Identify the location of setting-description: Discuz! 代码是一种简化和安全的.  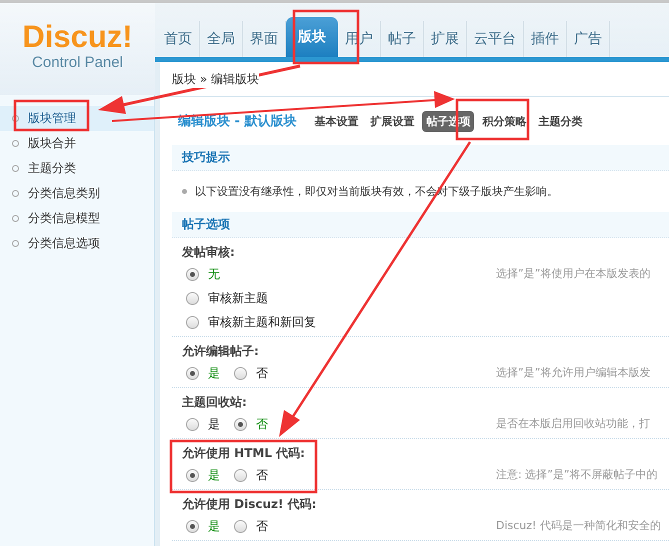
(578, 526).